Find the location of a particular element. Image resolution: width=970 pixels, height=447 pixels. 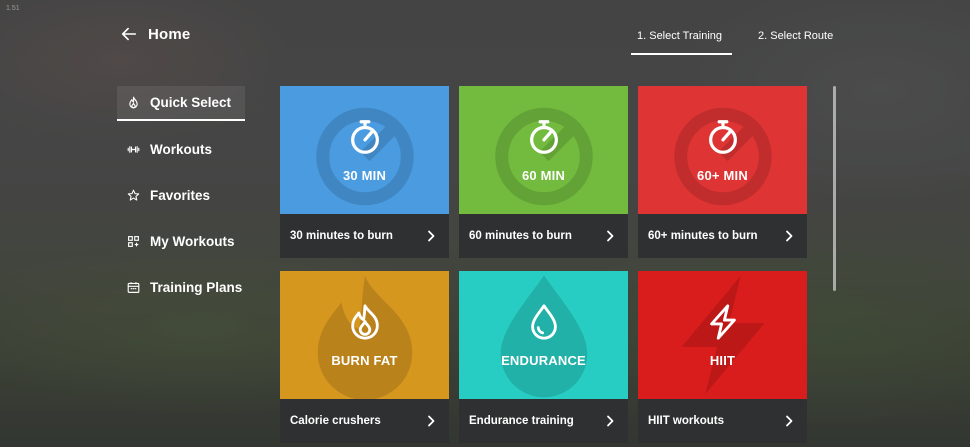

card-footer: Endurance training is located at coordinates (543, 421).